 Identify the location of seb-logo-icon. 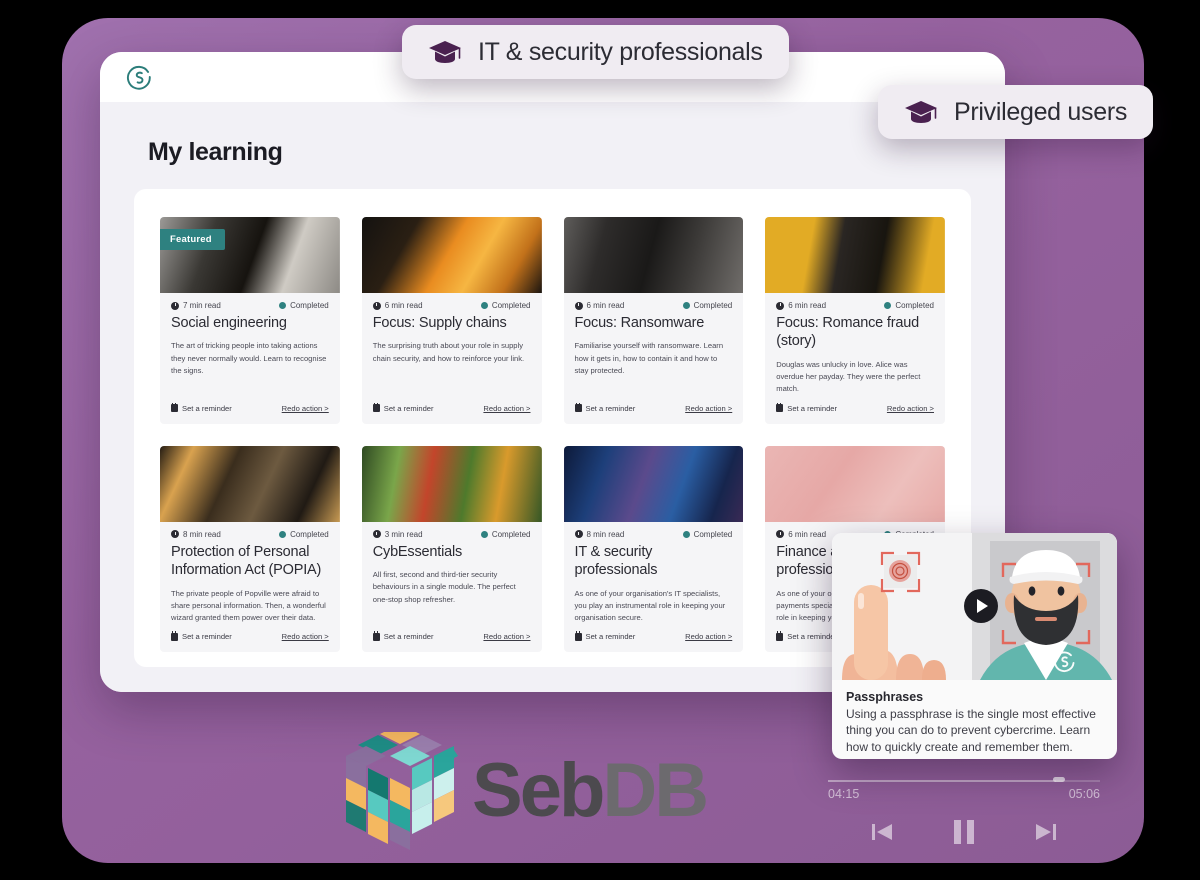
(139, 77).